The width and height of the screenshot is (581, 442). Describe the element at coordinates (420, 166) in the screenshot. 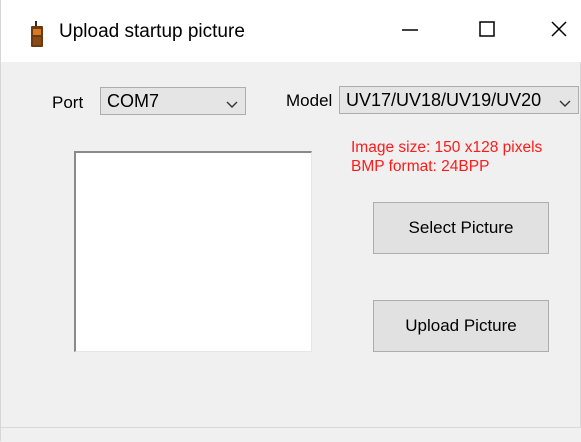

I see `bmp-format-text: BMP format: 24BPP` at that location.